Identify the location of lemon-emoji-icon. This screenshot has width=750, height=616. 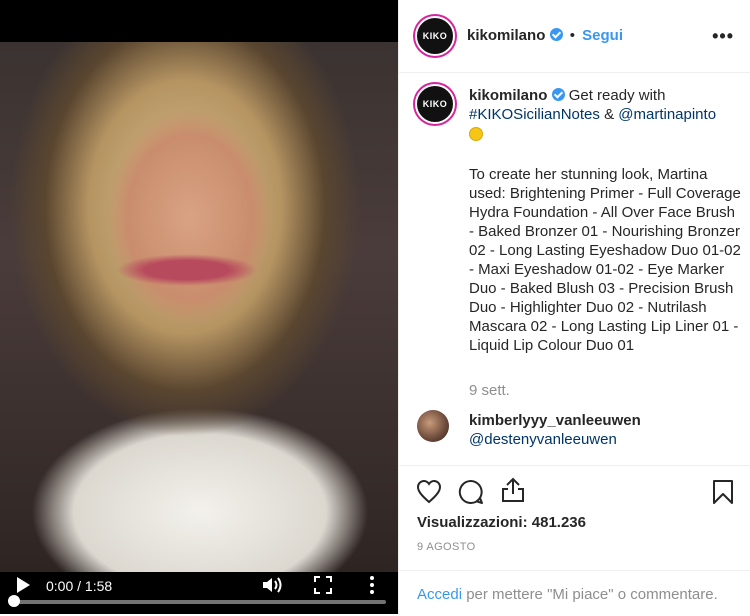
(476, 134).